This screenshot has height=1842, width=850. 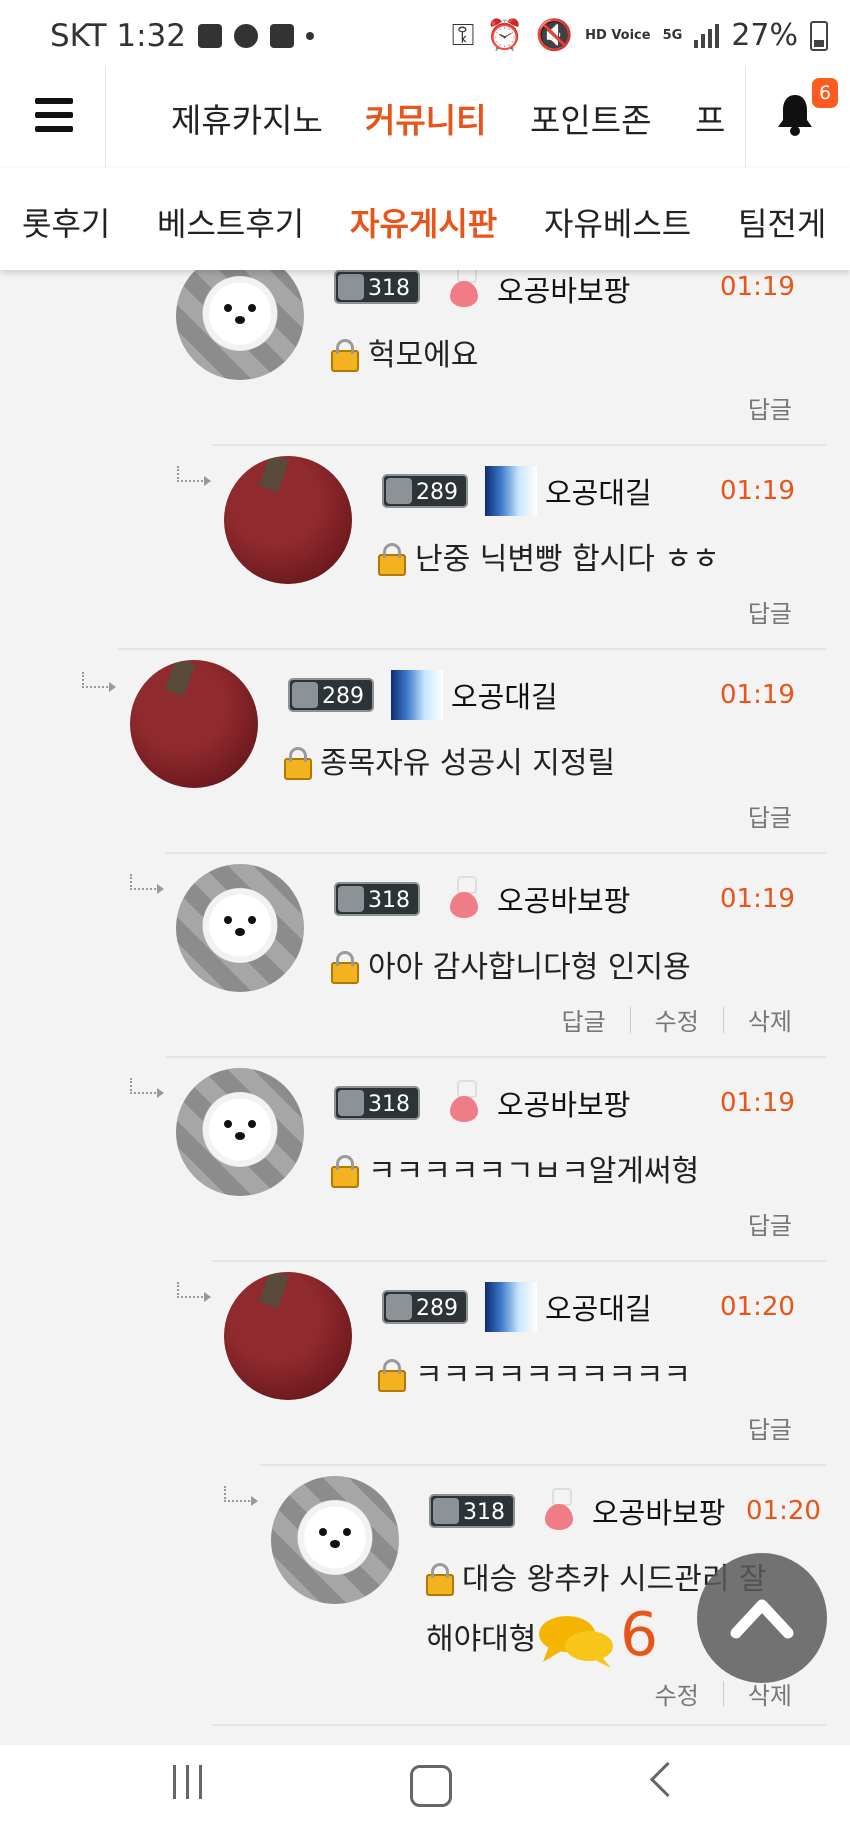 What do you see at coordinates (118, 36) in the screenshot?
I see `carrier-time: SKT 1:32` at bounding box center [118, 36].